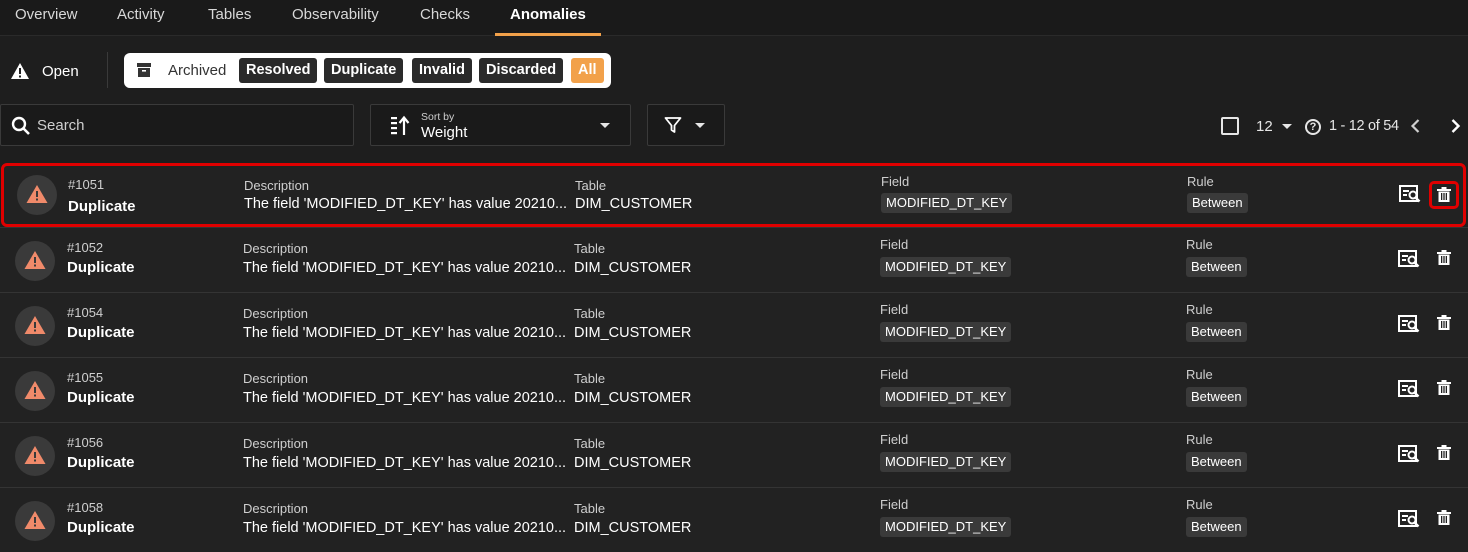  Describe the element at coordinates (187, 125) in the screenshot. I see `search-input` at that location.